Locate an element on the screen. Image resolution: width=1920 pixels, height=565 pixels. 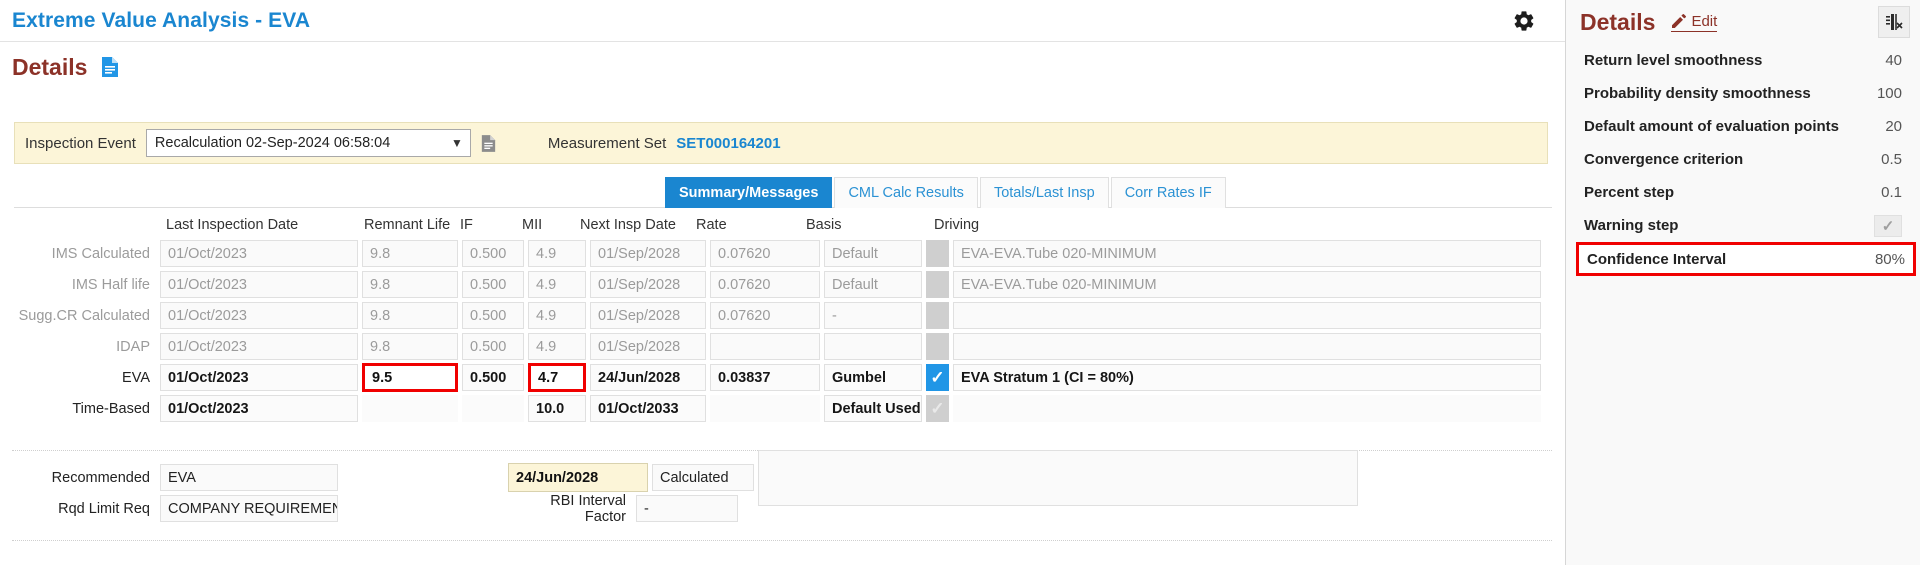
header-last-inspection-date: Last Inspection Date is located at coordinates (232, 225).